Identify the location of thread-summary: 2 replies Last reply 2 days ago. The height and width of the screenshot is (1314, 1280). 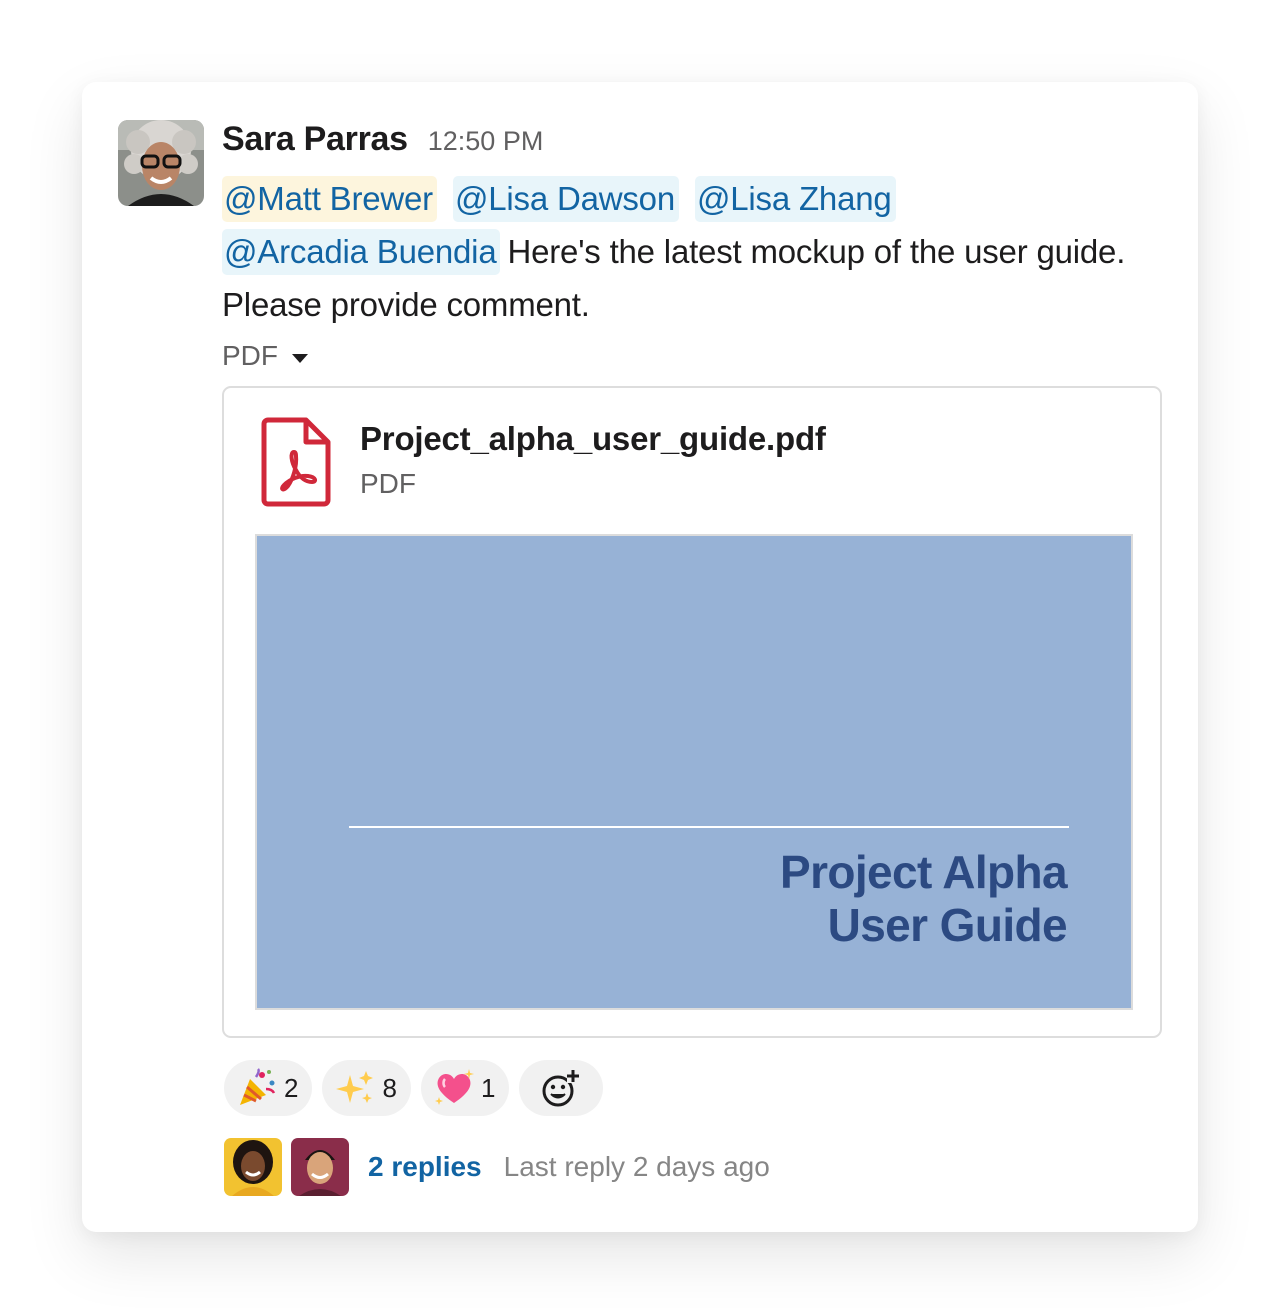
(497, 1167).